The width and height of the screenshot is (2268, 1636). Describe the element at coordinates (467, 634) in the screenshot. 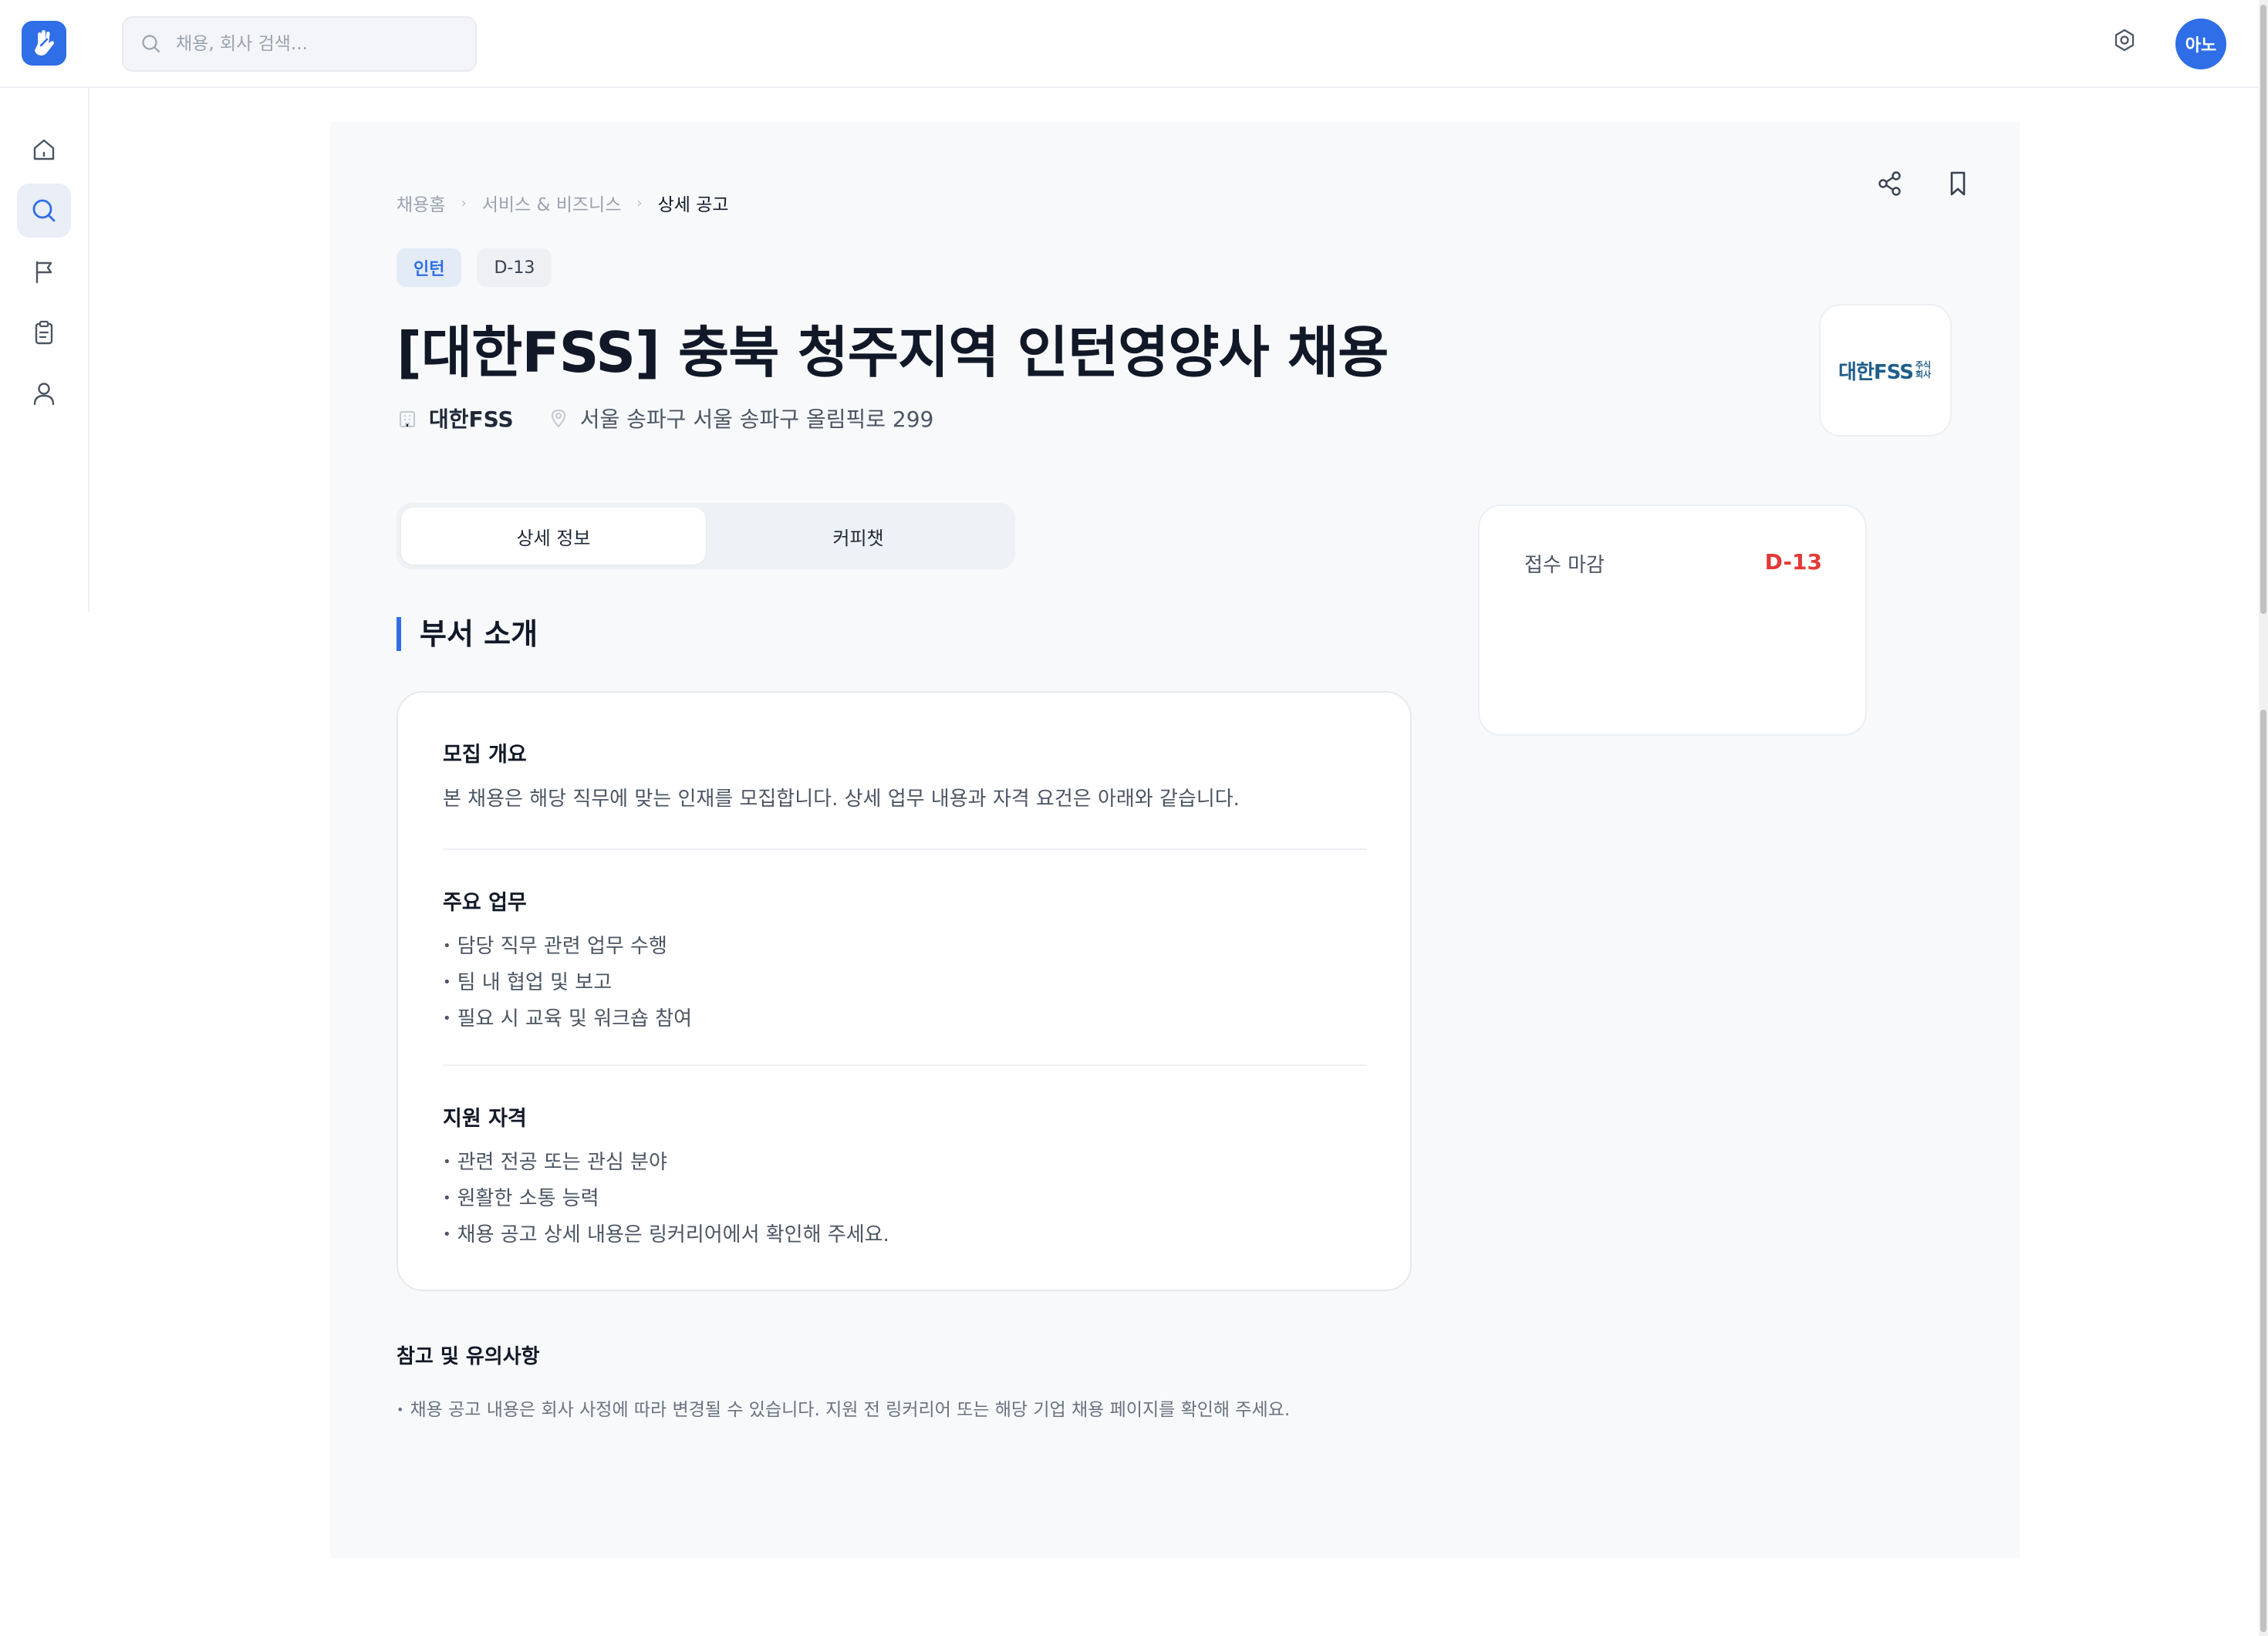

I see `section-title: 부서 소개` at that location.